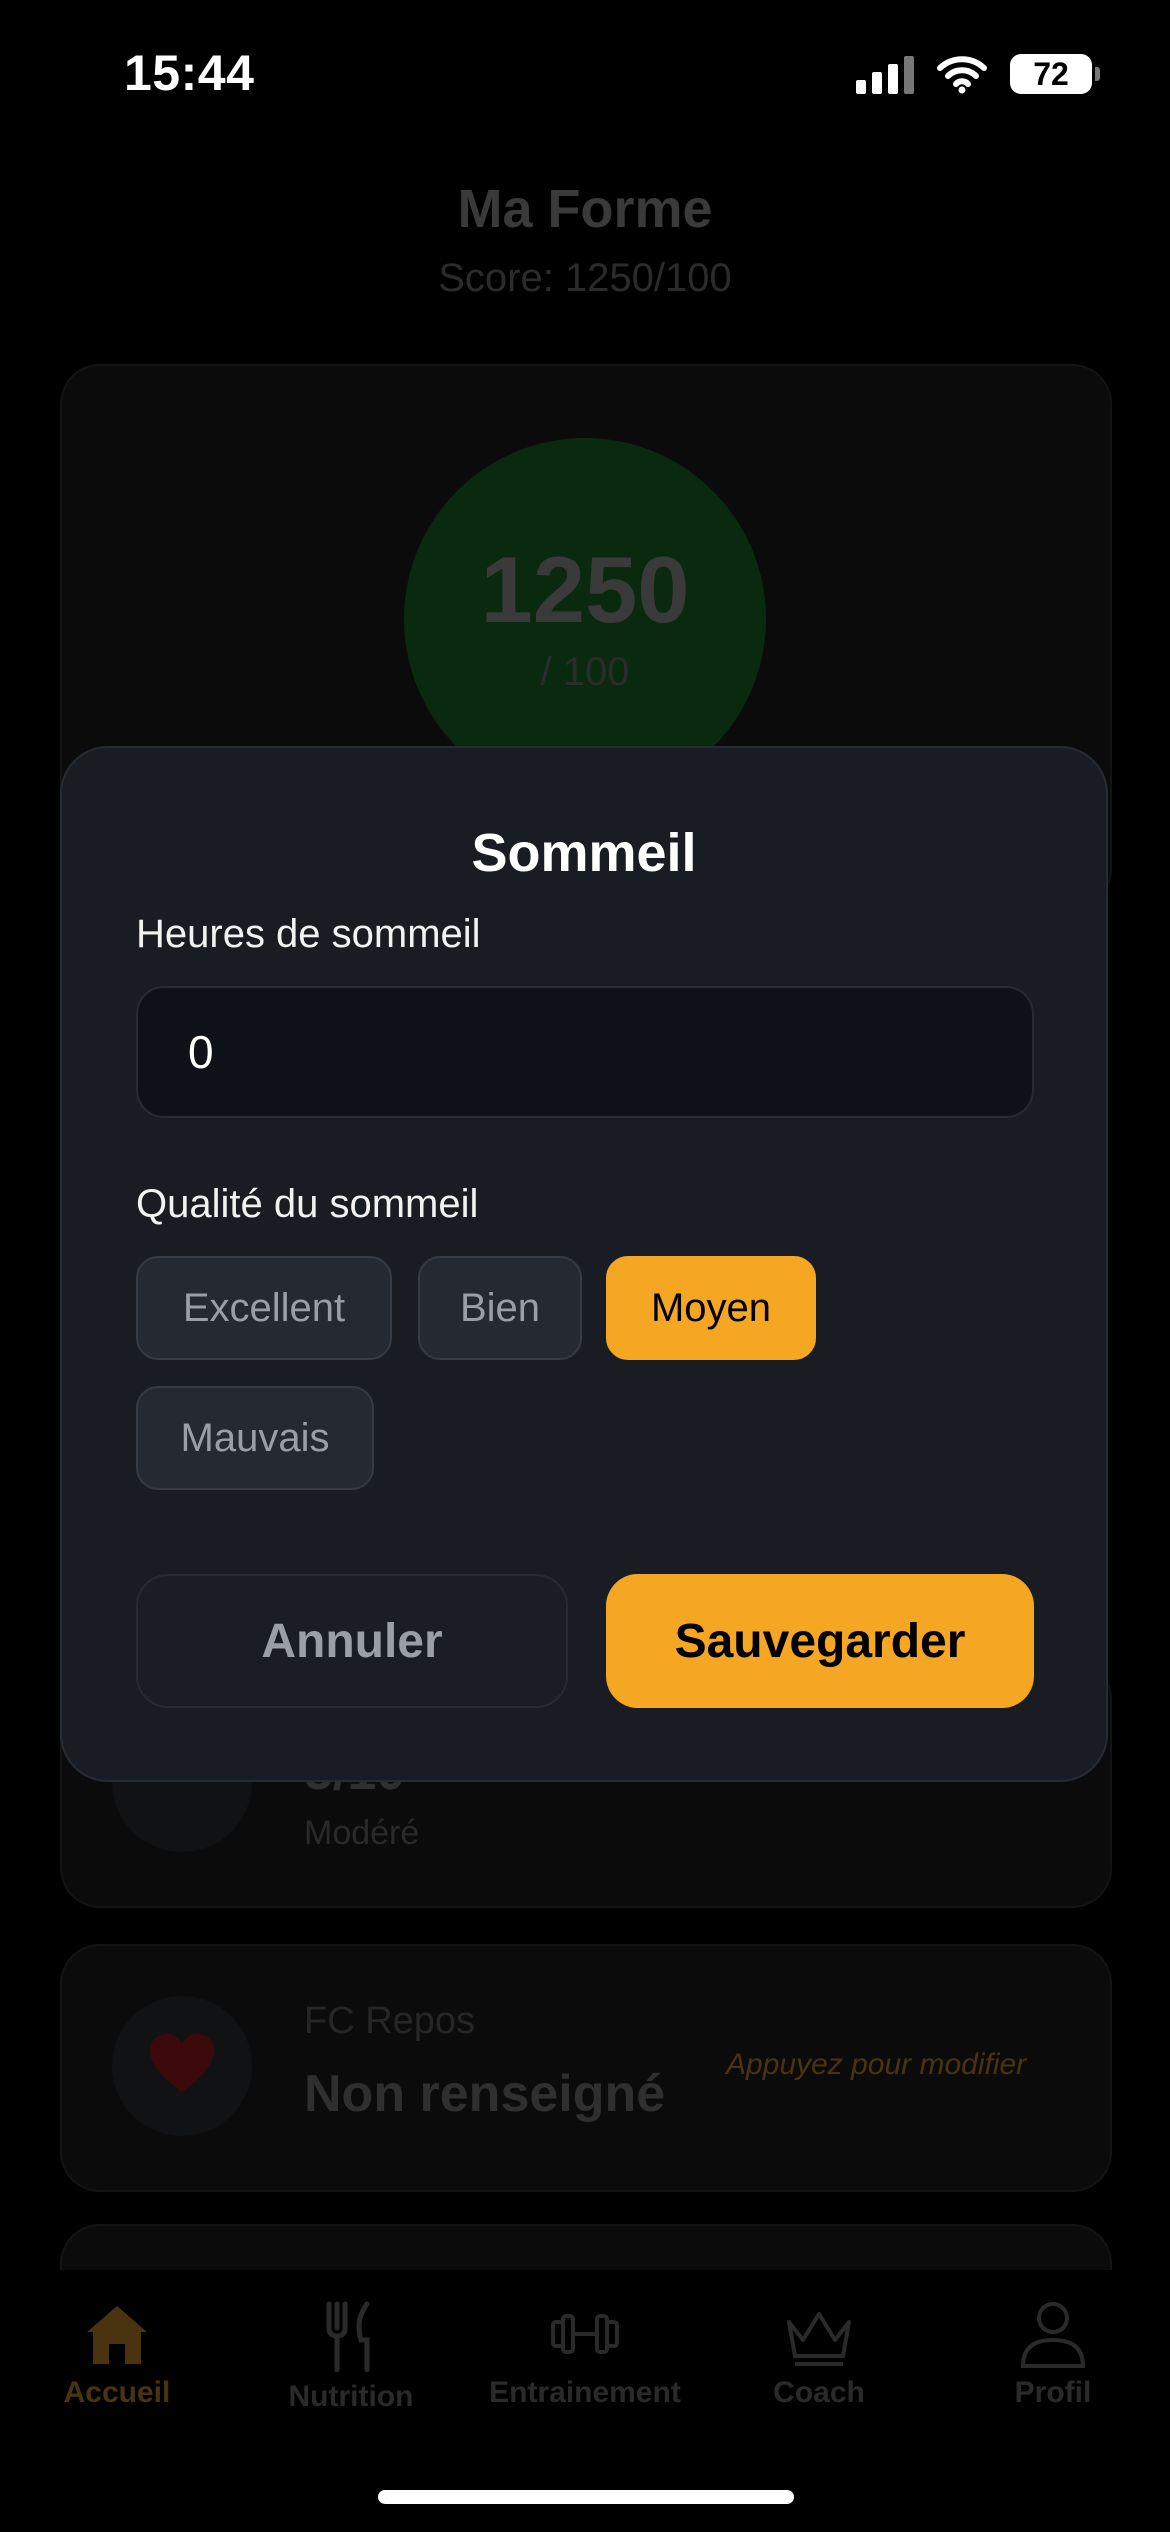 The width and height of the screenshot is (1170, 2532). I want to click on heart-rate-label: FC Repos, so click(390, 2021).